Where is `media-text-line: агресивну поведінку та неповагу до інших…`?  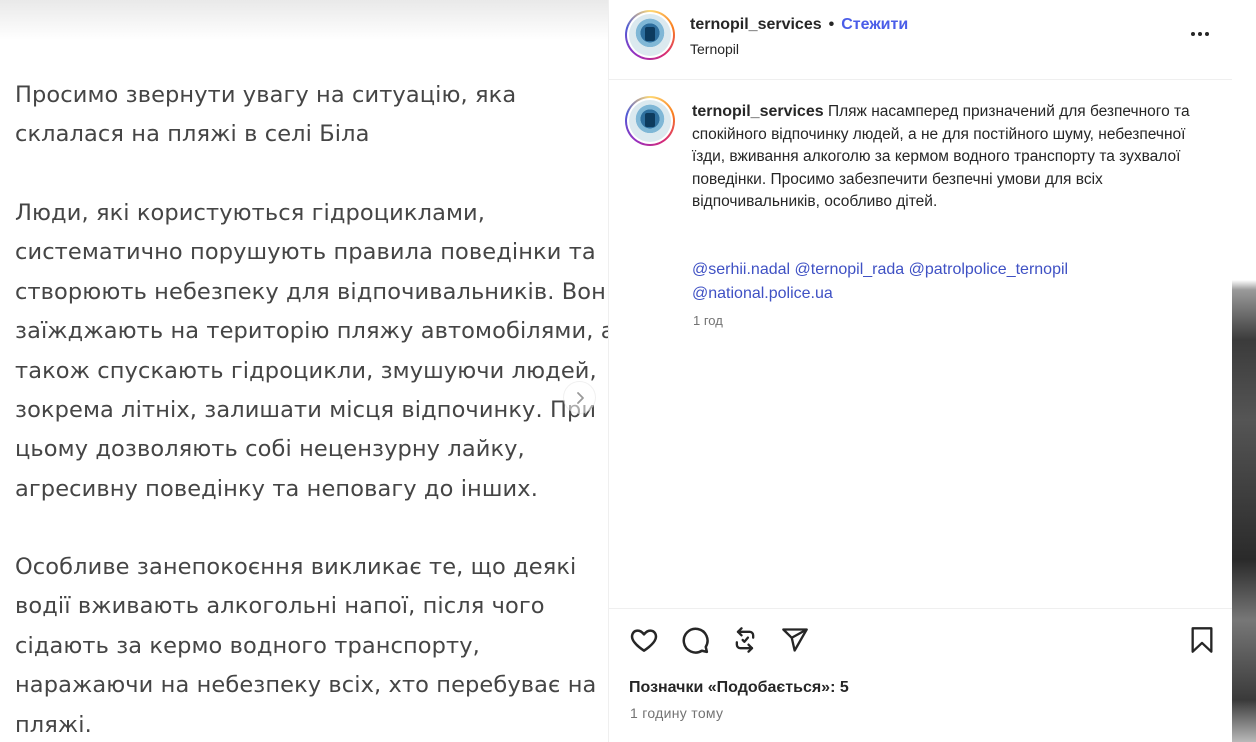
media-text-line: агресивну поведінку та неповагу до інших… is located at coordinates (276, 488).